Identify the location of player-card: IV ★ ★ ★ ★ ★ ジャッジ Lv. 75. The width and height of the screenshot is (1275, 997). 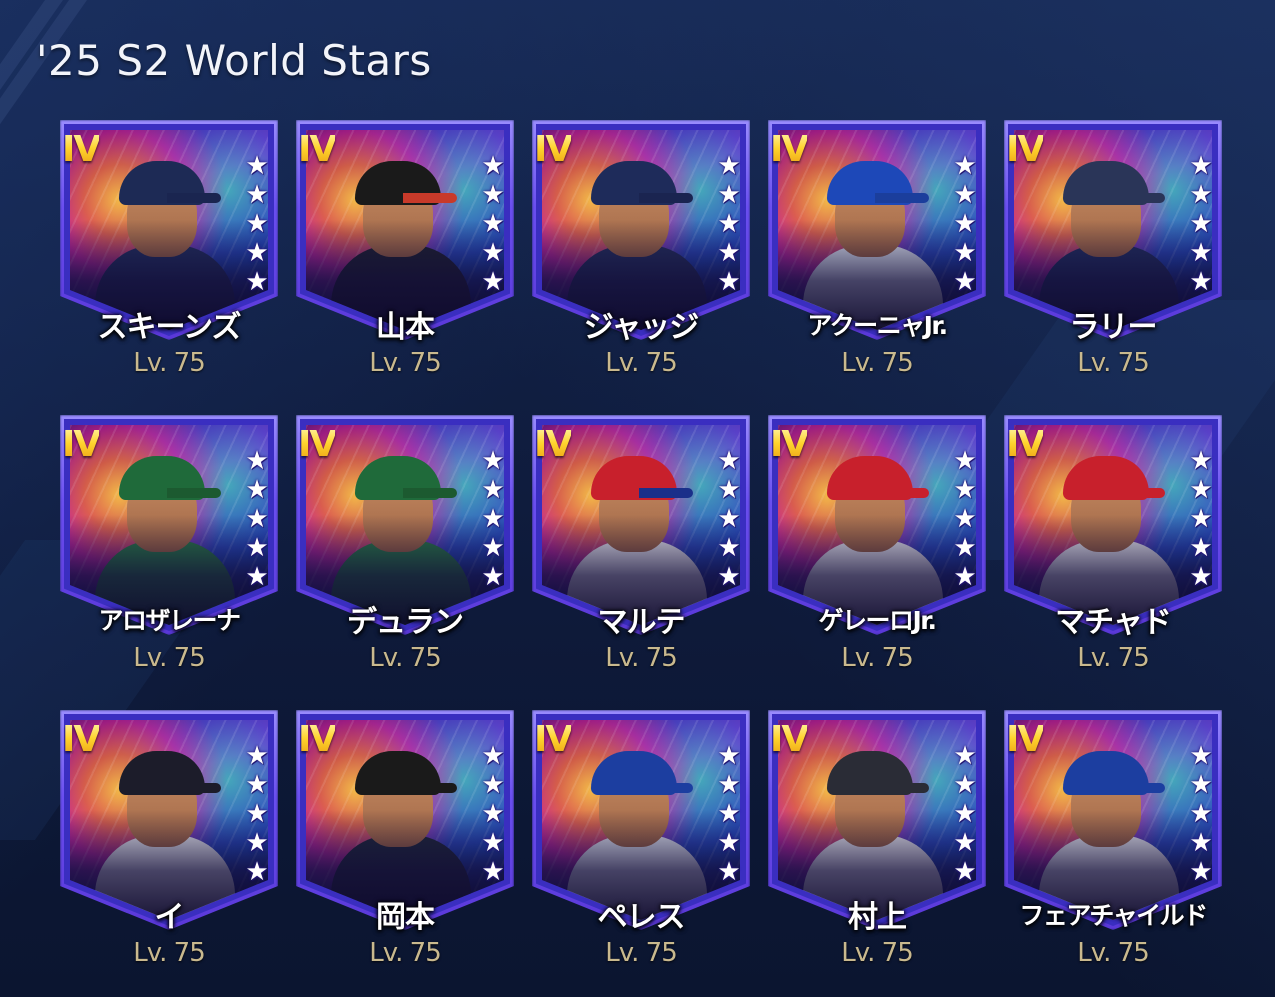
(641, 249).